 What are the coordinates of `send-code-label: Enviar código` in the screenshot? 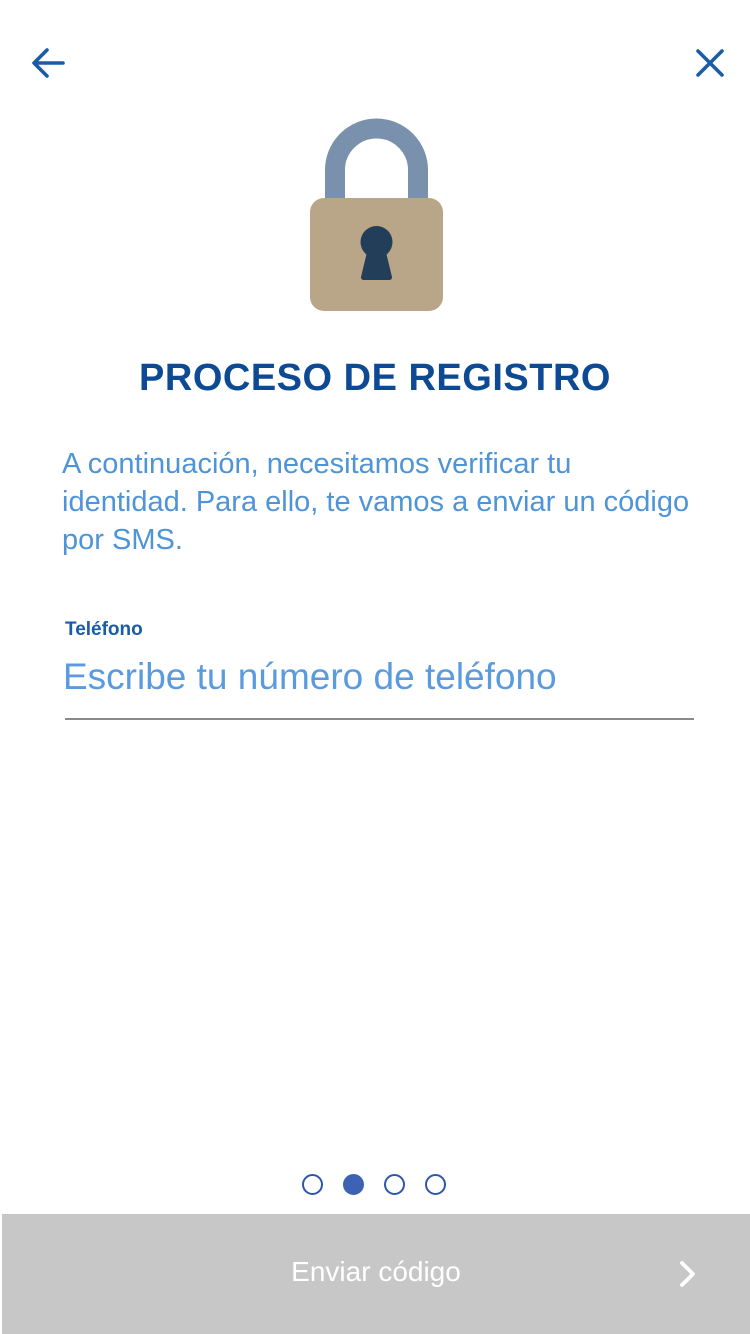 It's located at (376, 1271).